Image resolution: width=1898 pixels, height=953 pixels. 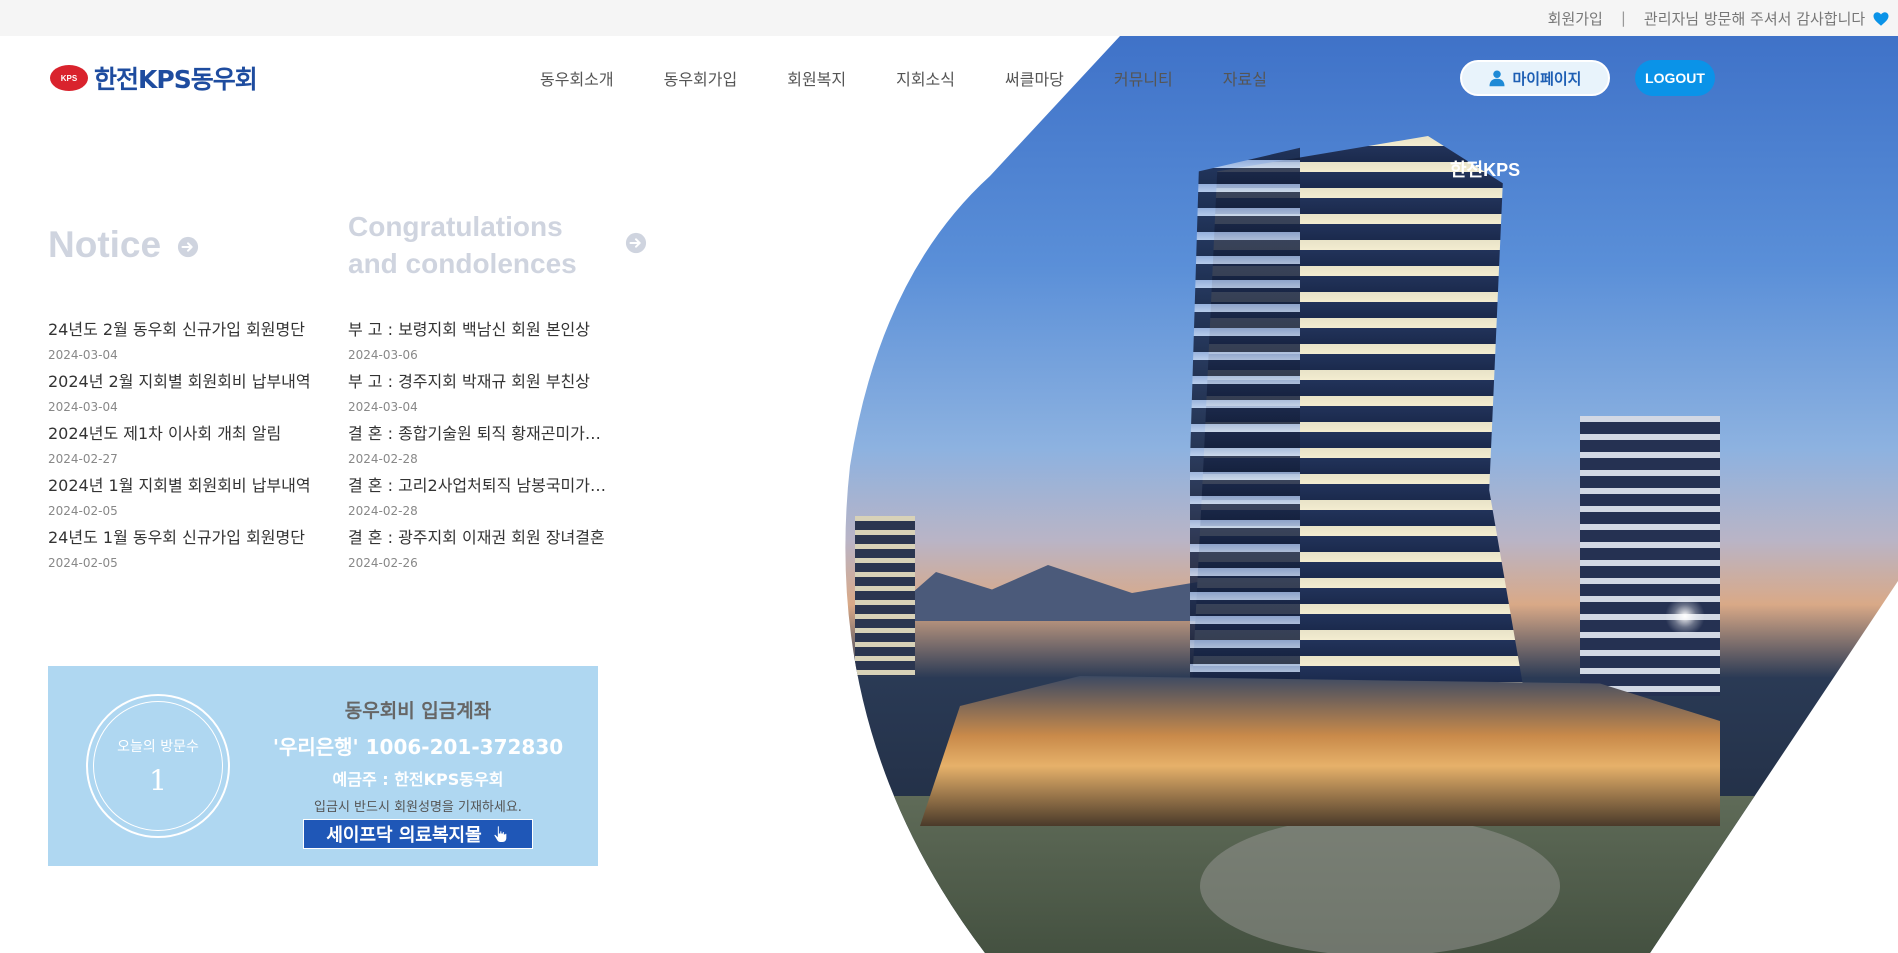 What do you see at coordinates (193, 486) in the screenshot?
I see `post-title: 2024년 1월 지회별 회원회비 납부내역` at bounding box center [193, 486].